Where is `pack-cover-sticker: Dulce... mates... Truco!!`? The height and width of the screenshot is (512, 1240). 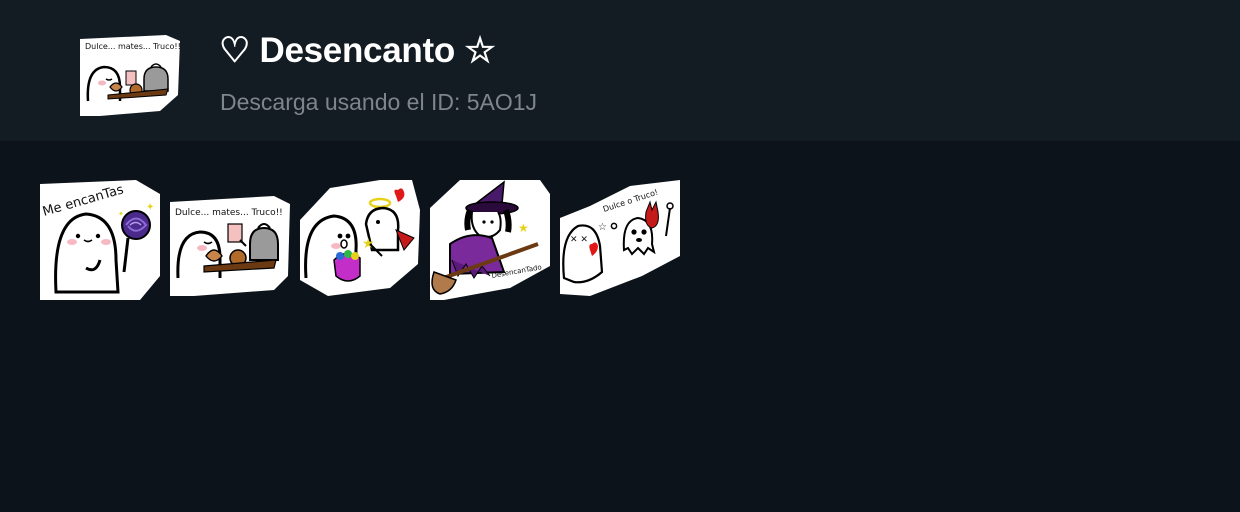 pack-cover-sticker: Dulce... mates... Truco!! is located at coordinates (130, 74).